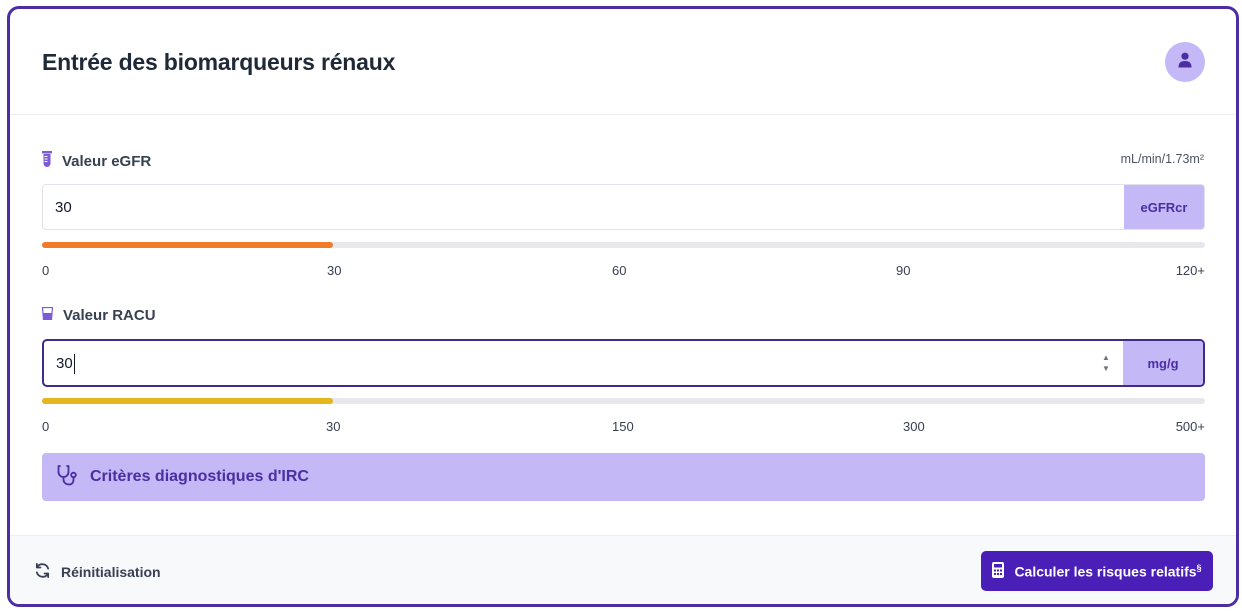 This screenshot has width=1242, height=613. Describe the element at coordinates (333, 426) in the screenshot. I see `racu-tick-1: 30` at that location.